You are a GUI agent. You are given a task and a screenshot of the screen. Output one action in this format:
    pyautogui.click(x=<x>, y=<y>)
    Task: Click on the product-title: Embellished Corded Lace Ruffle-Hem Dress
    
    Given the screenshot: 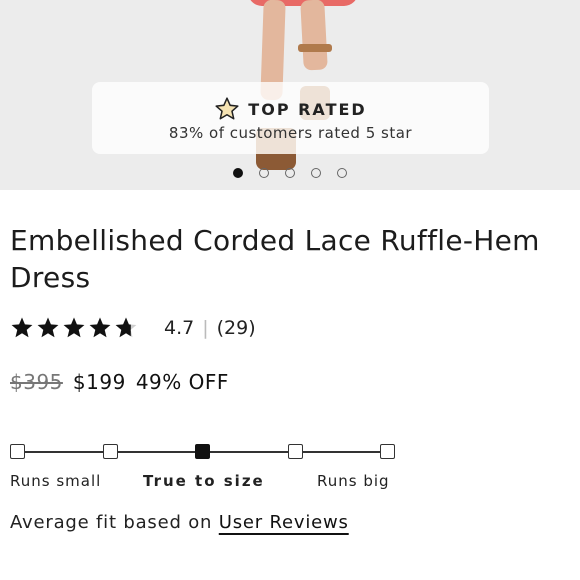 What is the action you would take?
    pyautogui.click(x=275, y=259)
    